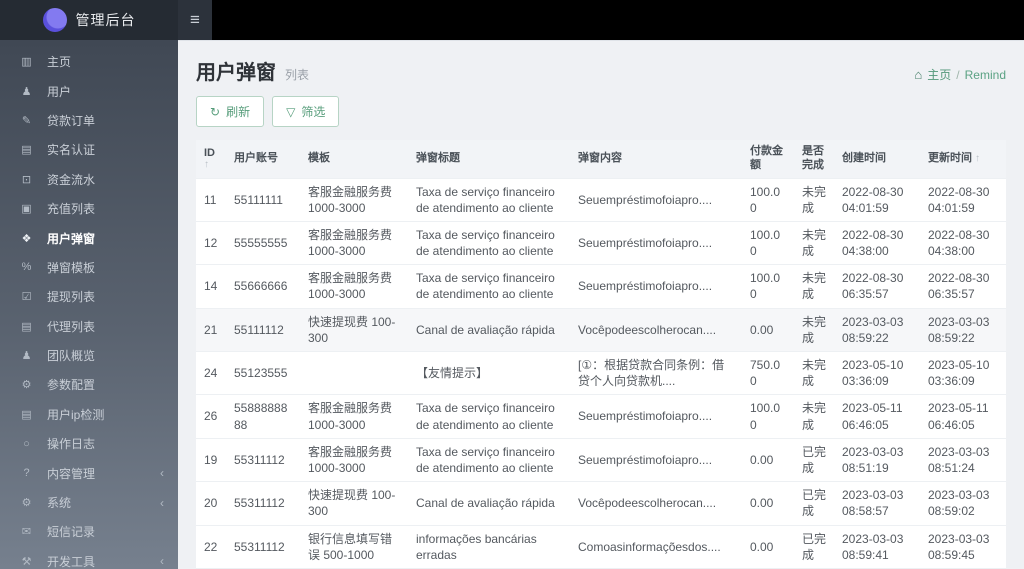 The height and width of the screenshot is (569, 1024). What do you see at coordinates (263, 242) in the screenshot?
I see `cell-account: 55555555` at bounding box center [263, 242].